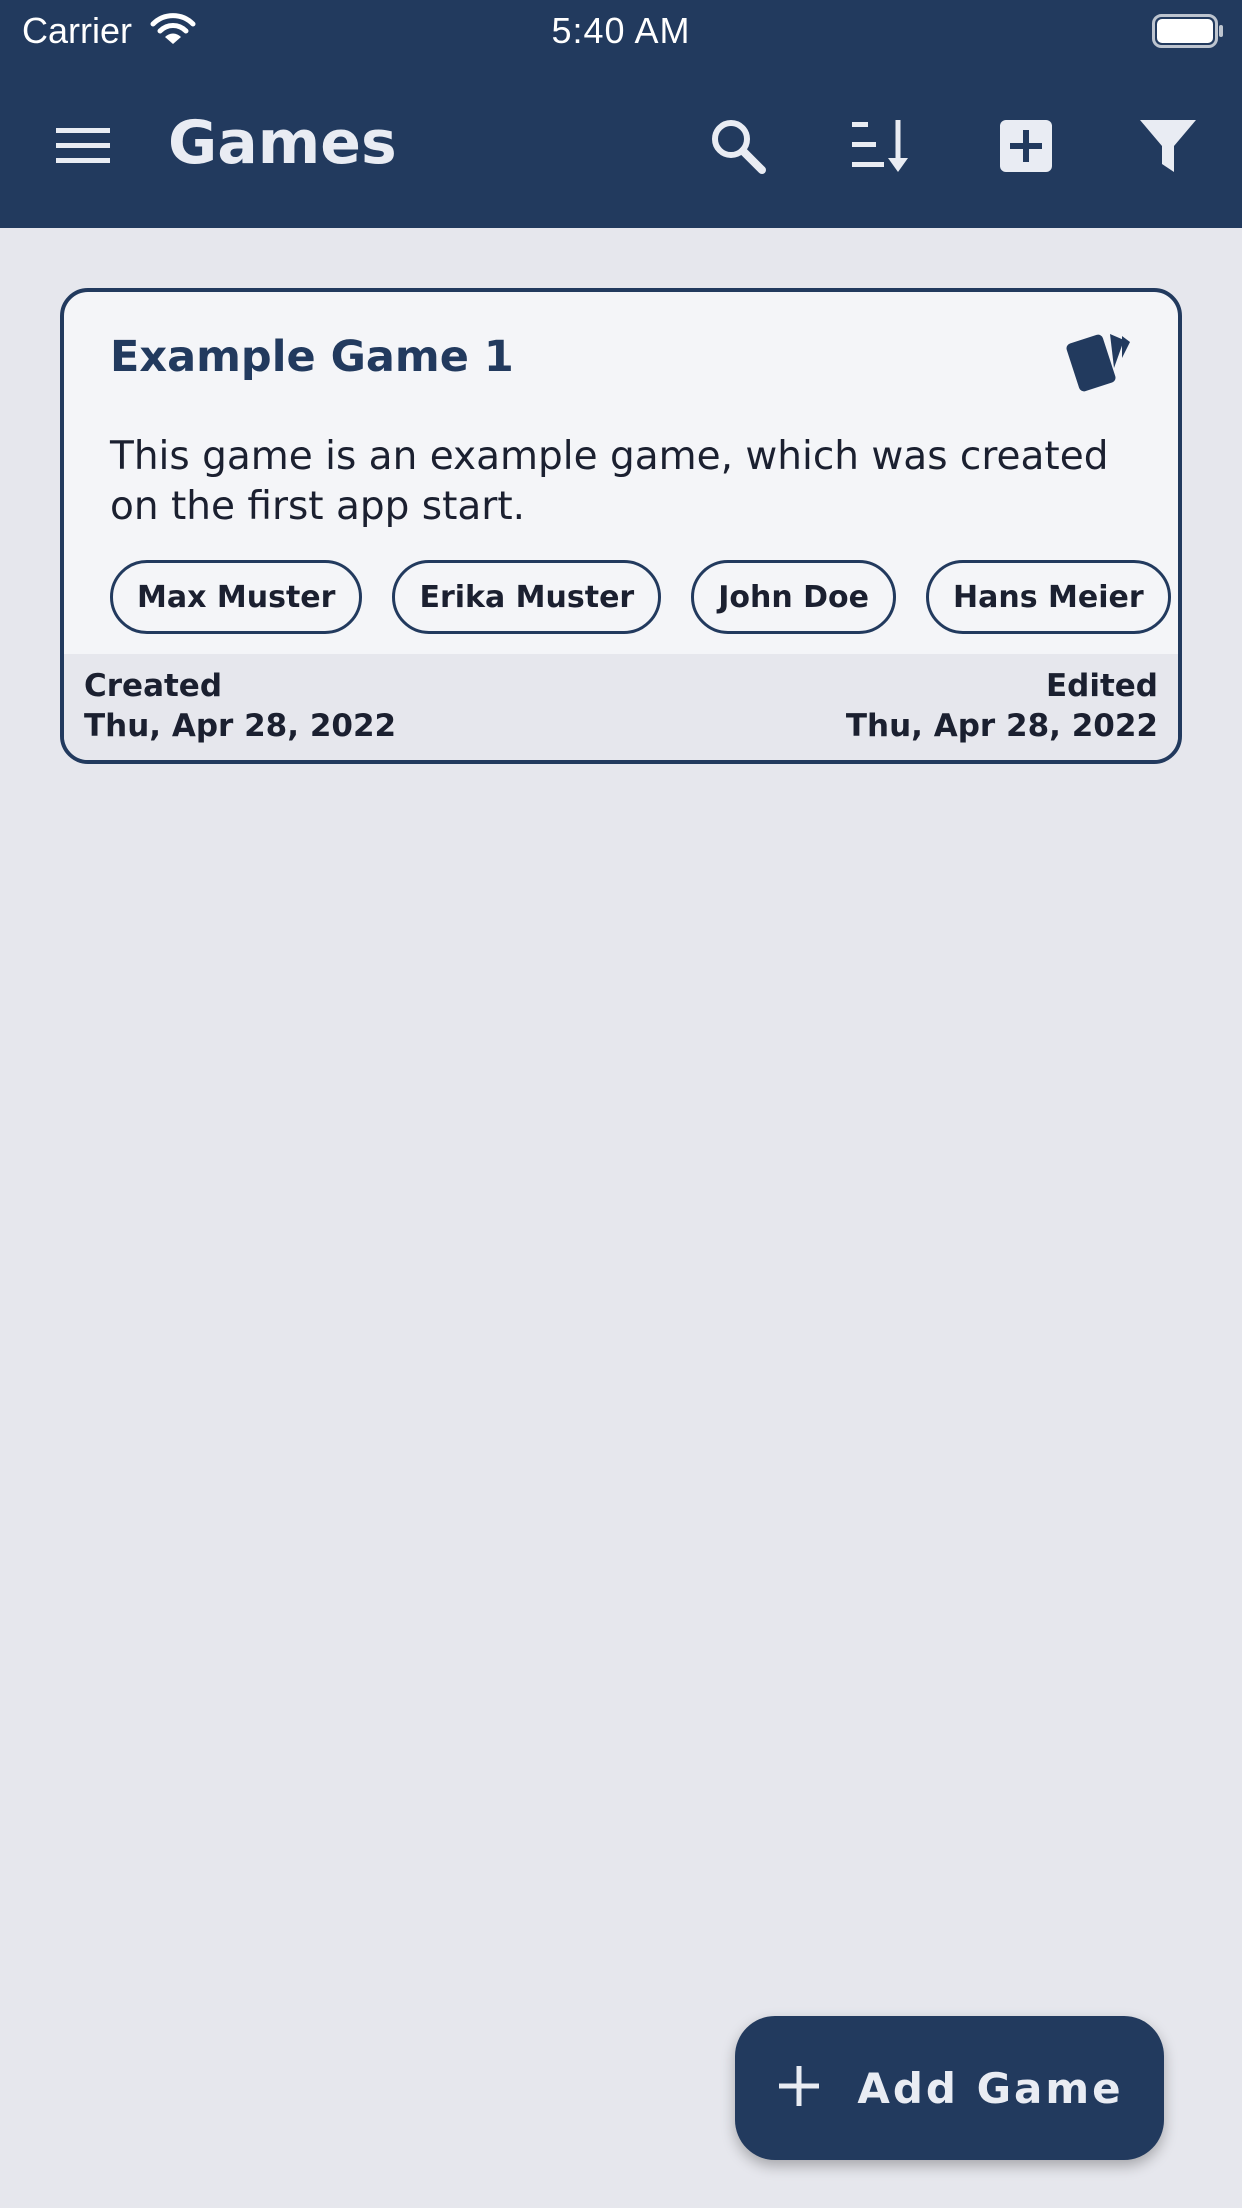 This screenshot has height=2208, width=1242. Describe the element at coordinates (240, 706) in the screenshot. I see `created-info: Created Thu, Apr 28, 2022` at that location.